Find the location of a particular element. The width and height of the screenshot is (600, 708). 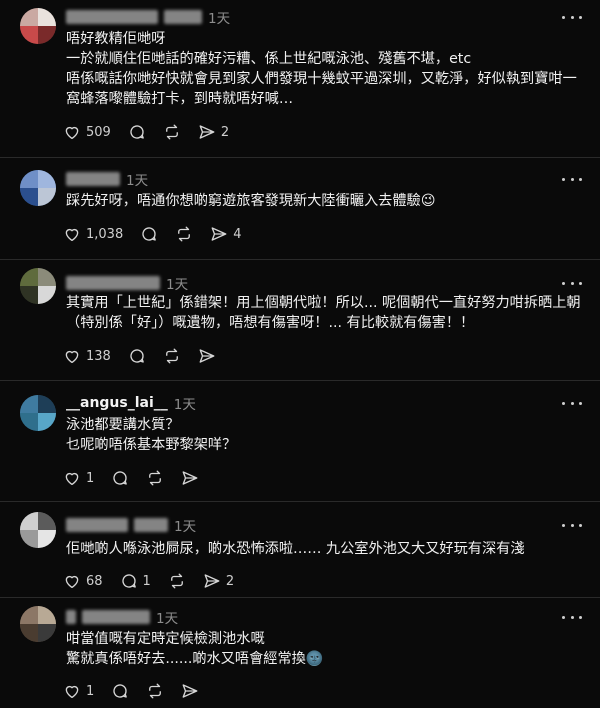

username: __angus_lai__ is located at coordinates (117, 403).